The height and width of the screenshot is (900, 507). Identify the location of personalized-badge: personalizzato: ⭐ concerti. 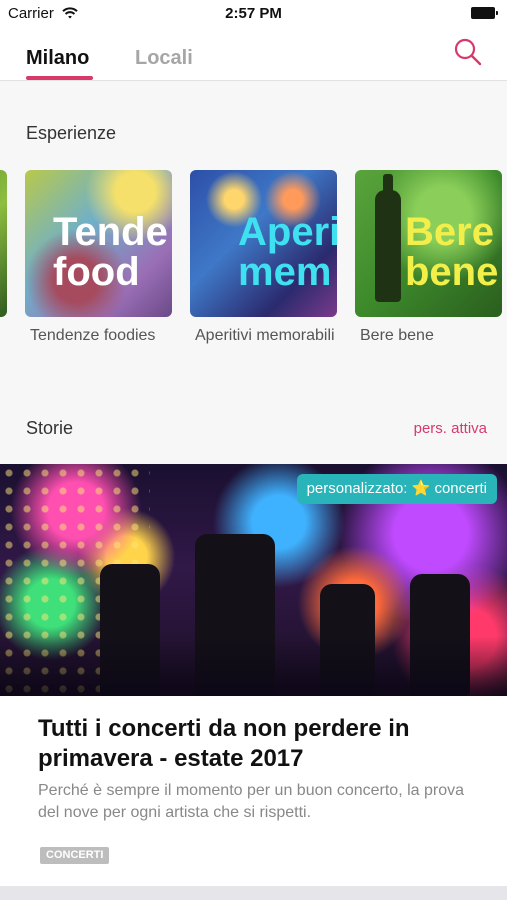
(396, 489).